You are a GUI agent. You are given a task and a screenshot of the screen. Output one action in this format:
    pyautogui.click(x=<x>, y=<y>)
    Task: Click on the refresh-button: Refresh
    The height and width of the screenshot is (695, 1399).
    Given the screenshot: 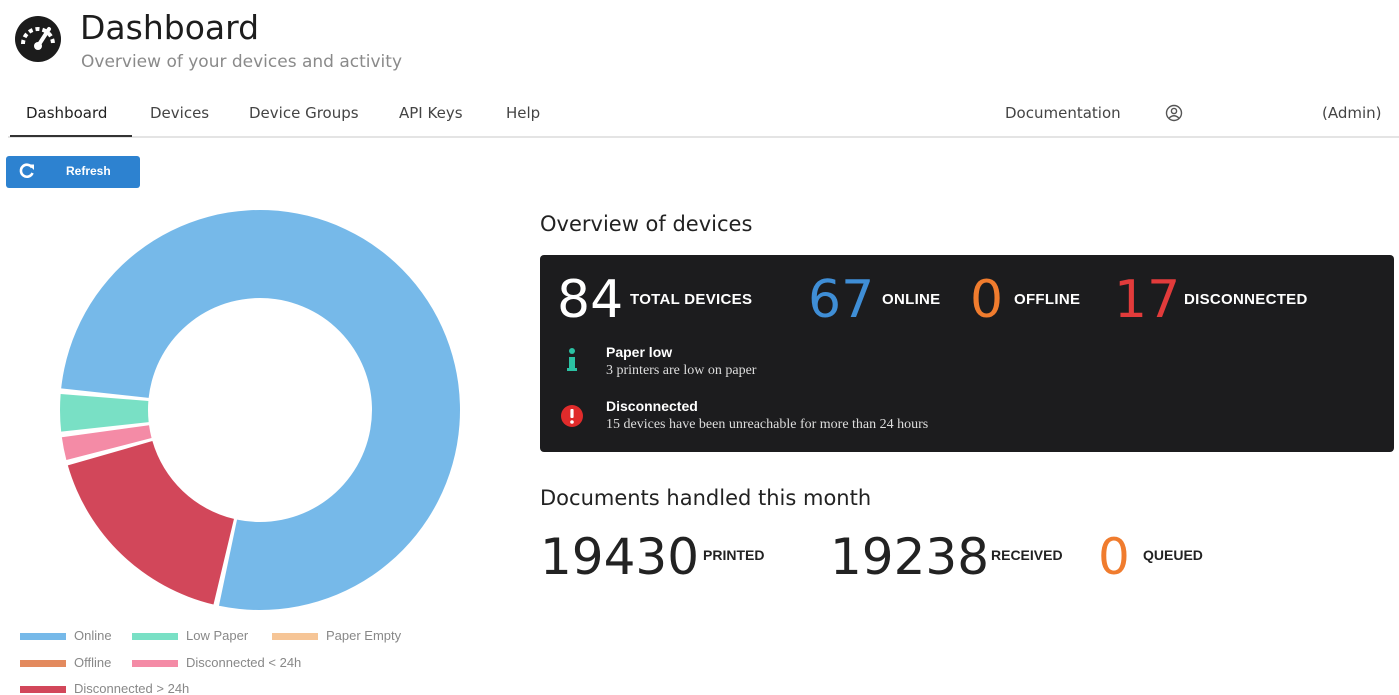 What is the action you would take?
    pyautogui.click(x=73, y=172)
    